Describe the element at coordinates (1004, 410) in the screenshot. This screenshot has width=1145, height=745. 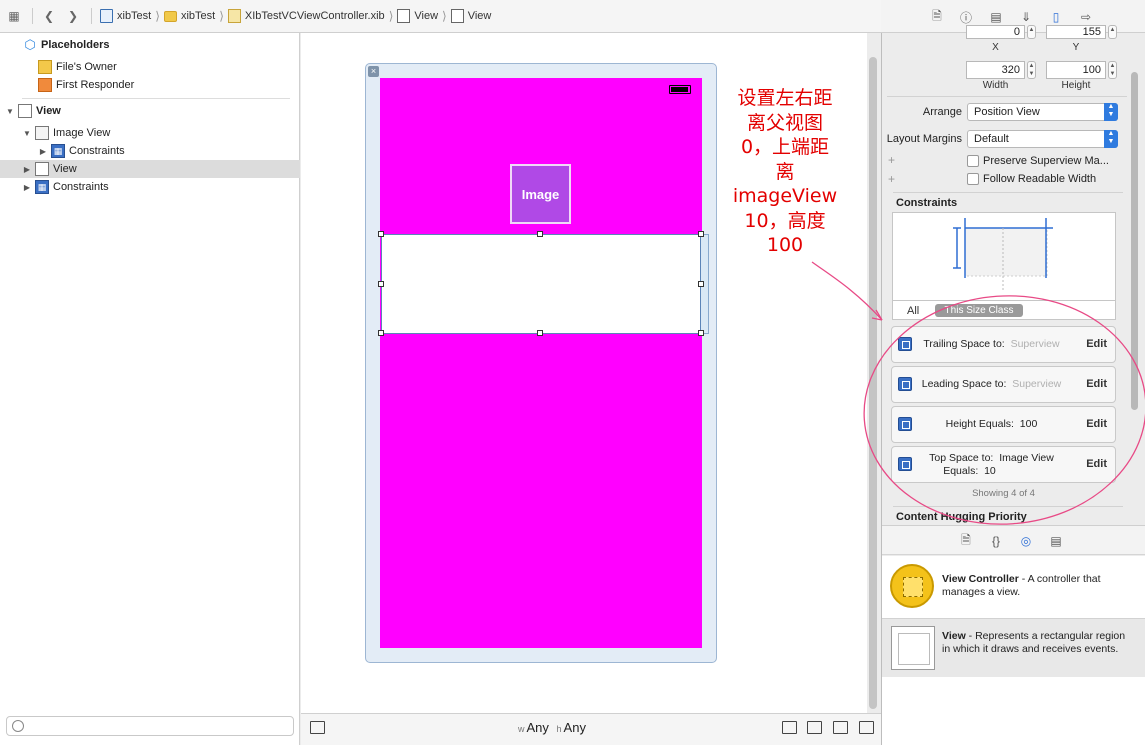
I see `annotation-circle` at that location.